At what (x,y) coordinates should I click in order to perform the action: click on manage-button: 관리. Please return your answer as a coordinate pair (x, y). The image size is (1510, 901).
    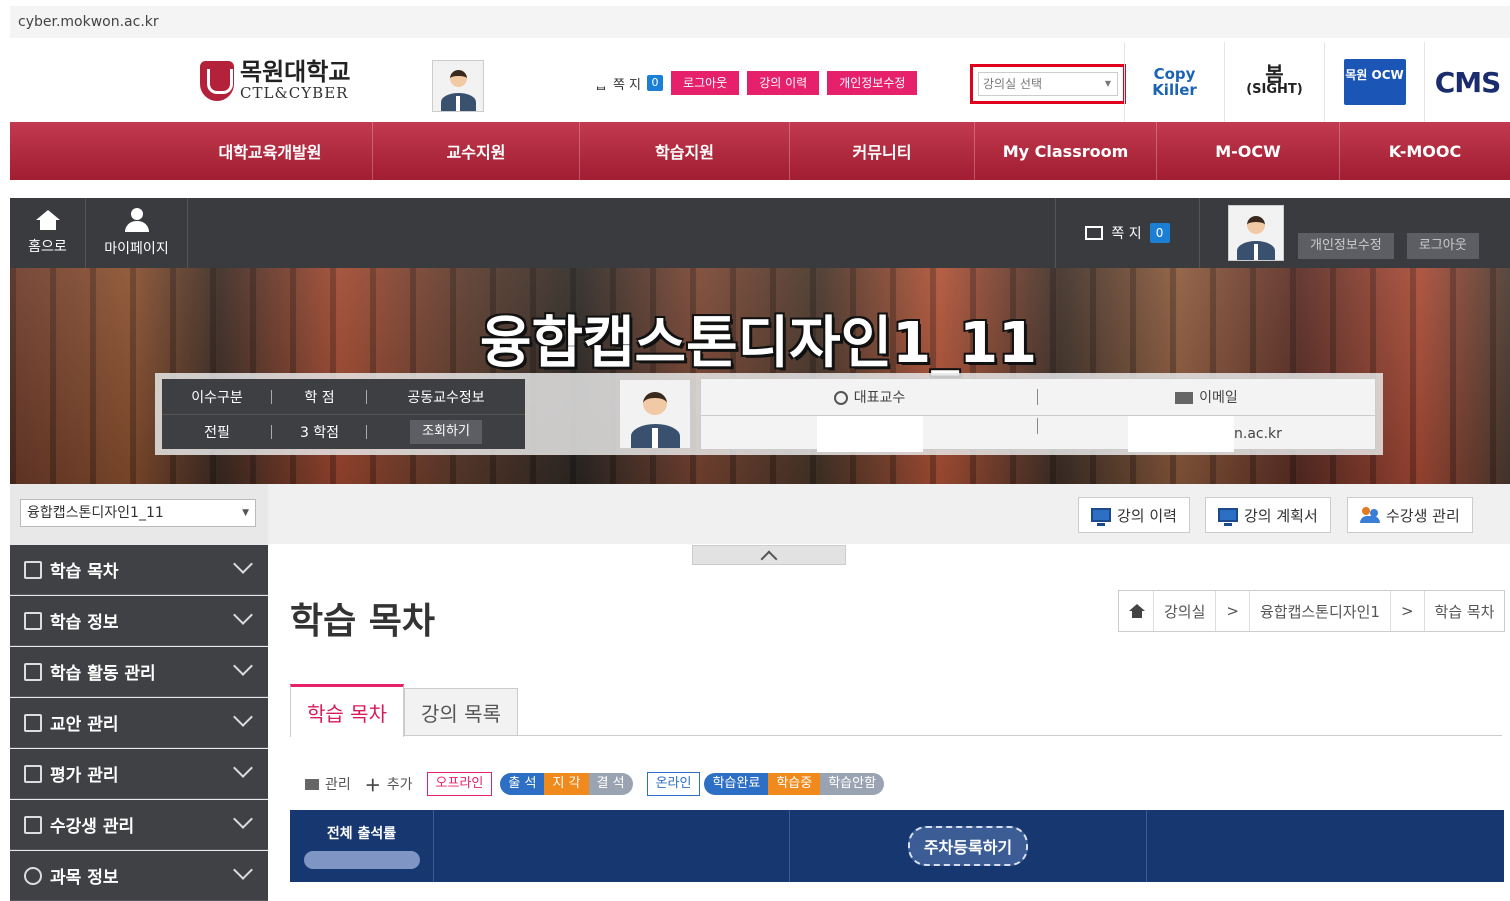
    Looking at the image, I should click on (328, 784).